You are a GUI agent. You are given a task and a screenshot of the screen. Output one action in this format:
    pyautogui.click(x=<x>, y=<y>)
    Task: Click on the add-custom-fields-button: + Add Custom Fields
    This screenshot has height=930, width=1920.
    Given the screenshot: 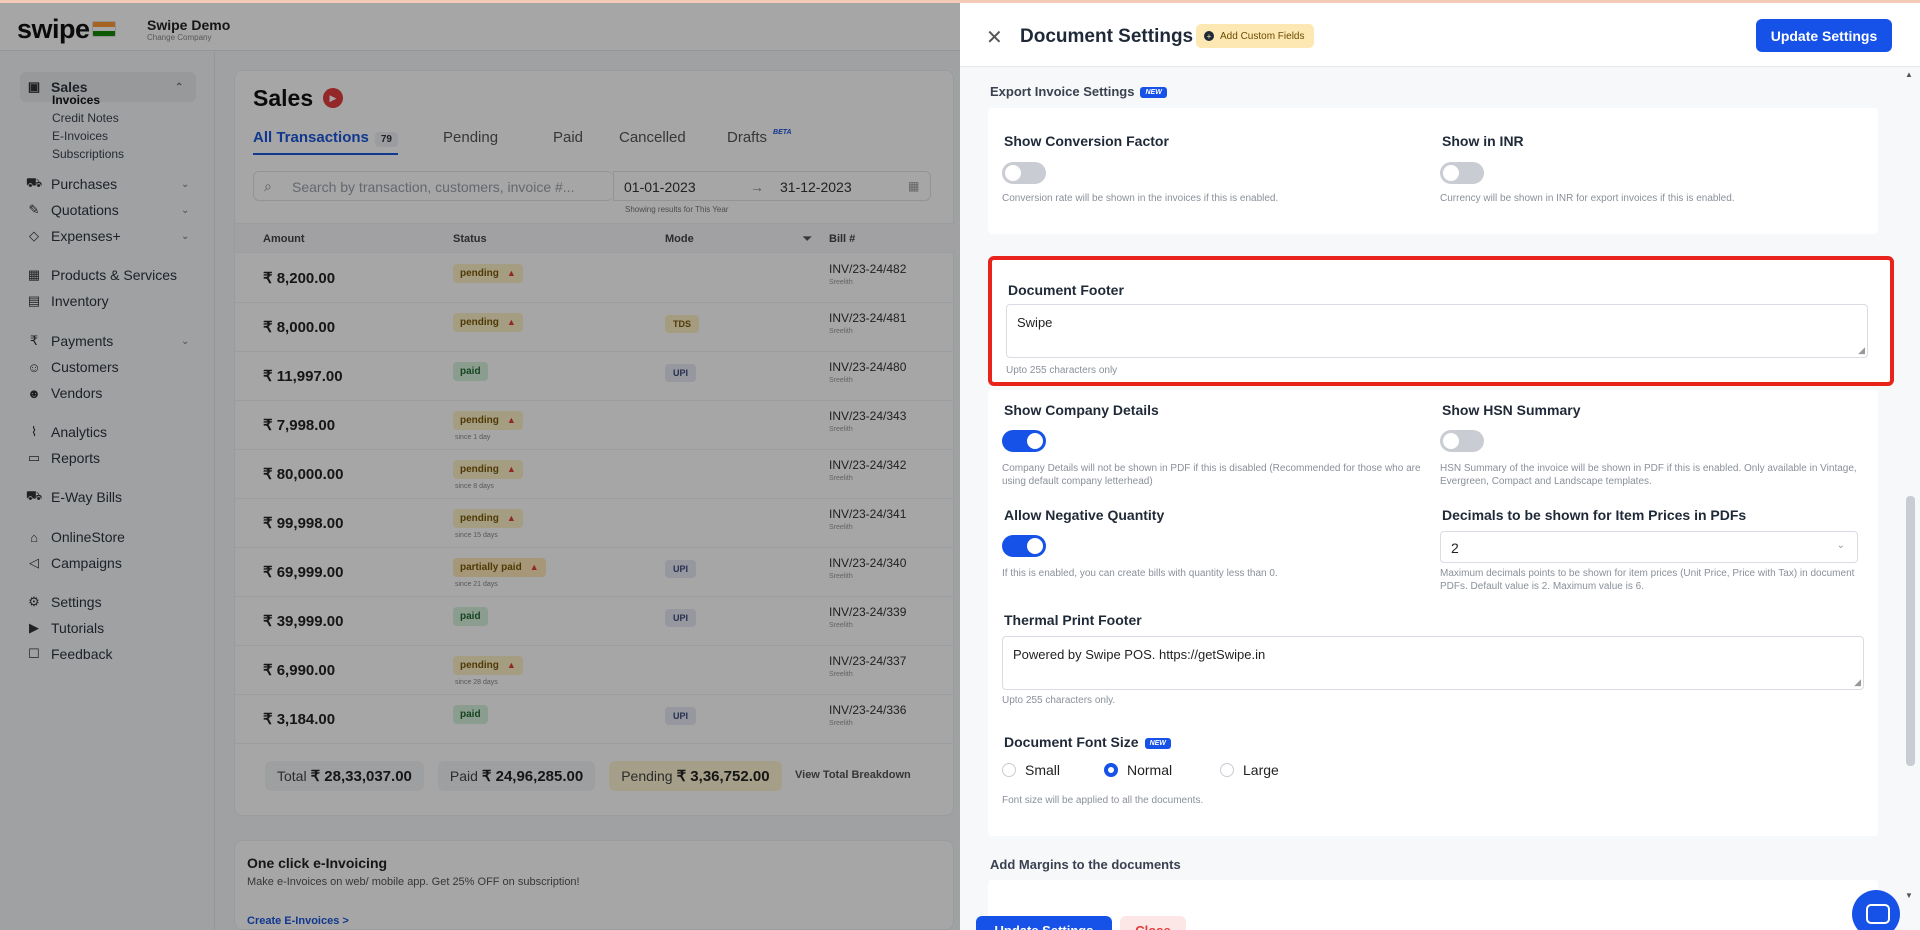 What is the action you would take?
    pyautogui.click(x=1255, y=36)
    